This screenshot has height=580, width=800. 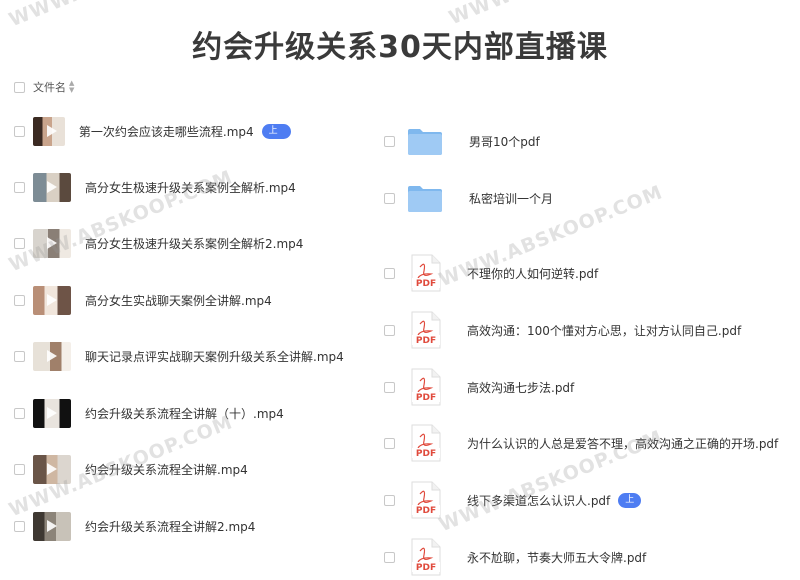 I want to click on file-row: PDF 不理你的人如何逆转.pdf, so click(x=491, y=273).